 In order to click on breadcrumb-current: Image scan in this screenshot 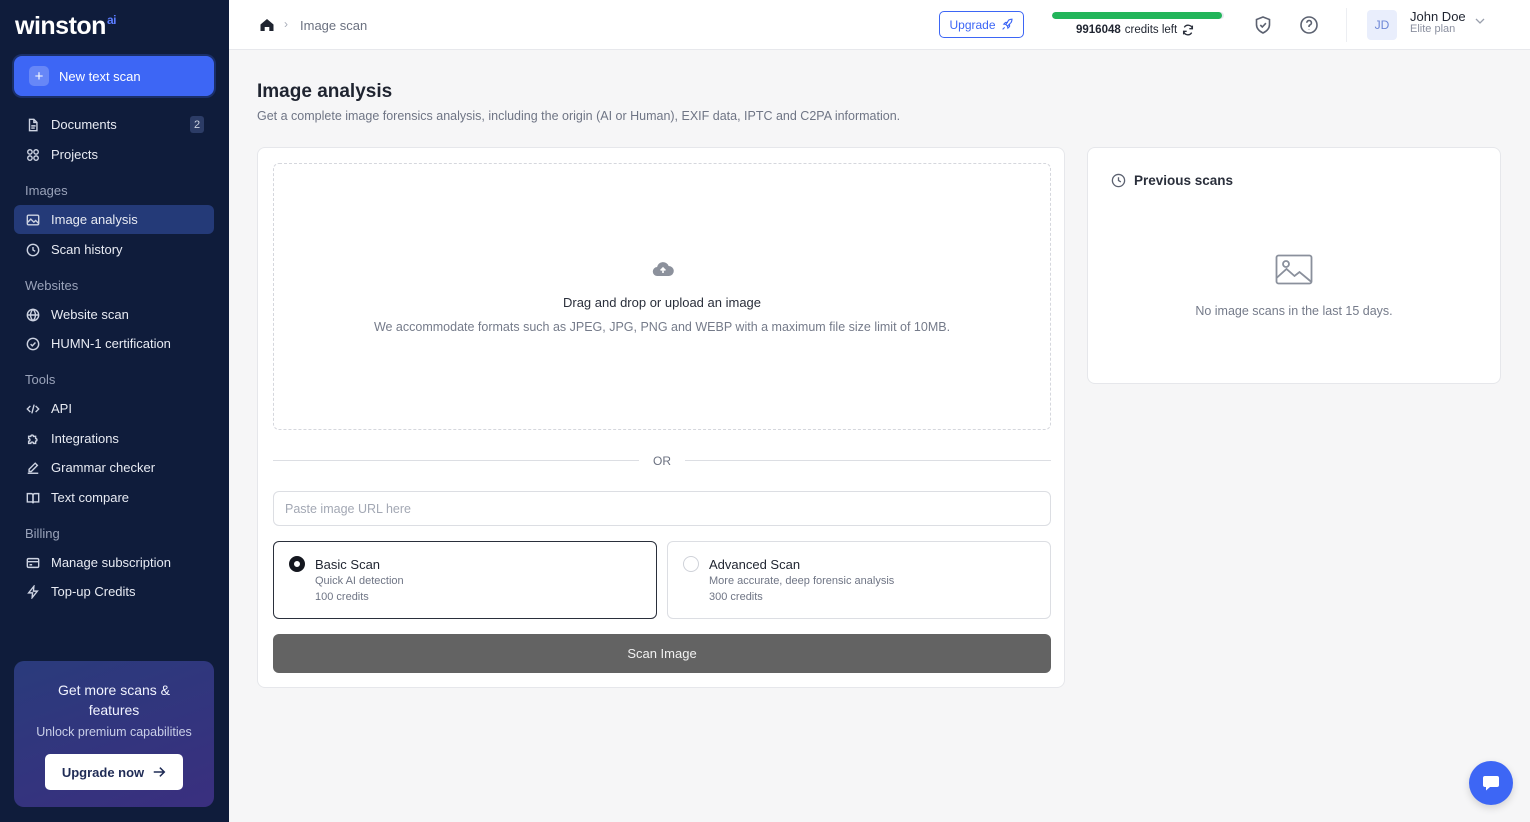, I will do `click(334, 25)`.